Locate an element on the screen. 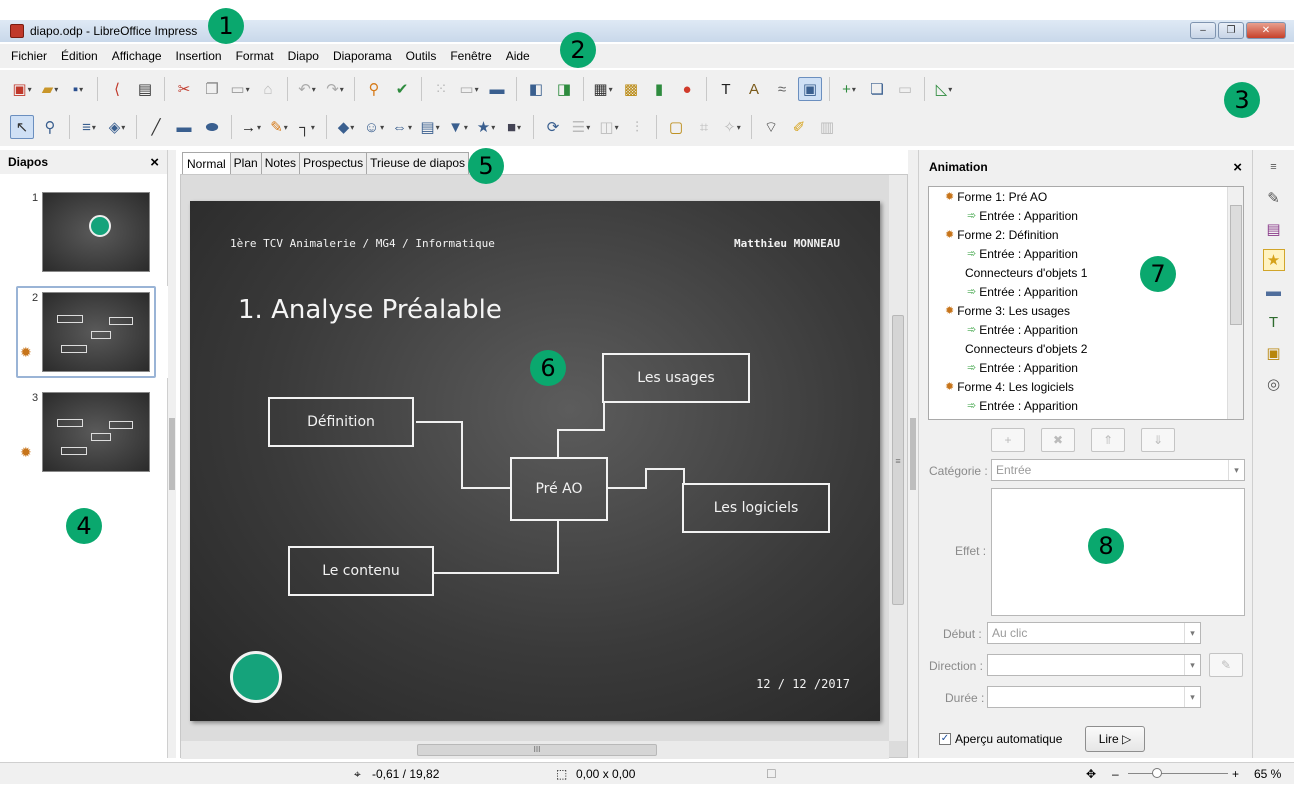 The width and height of the screenshot is (1294, 787). chart-icon: ▮ is located at coordinates (659, 89).